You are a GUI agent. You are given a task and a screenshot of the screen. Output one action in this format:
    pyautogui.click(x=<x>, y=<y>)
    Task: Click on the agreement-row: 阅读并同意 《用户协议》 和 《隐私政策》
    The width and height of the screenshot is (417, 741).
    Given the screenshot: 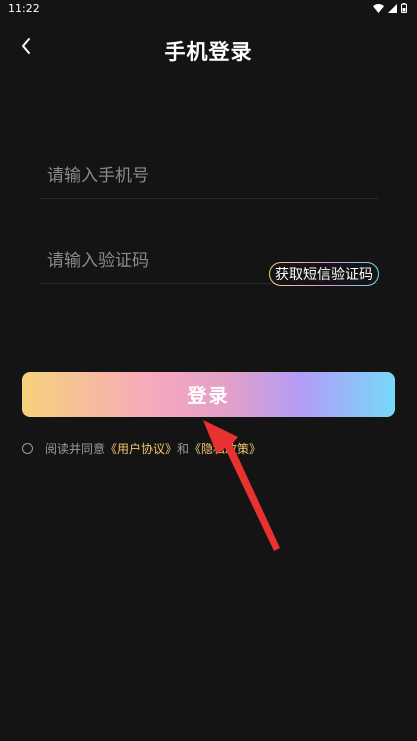 What is the action you would take?
    pyautogui.click(x=141, y=448)
    